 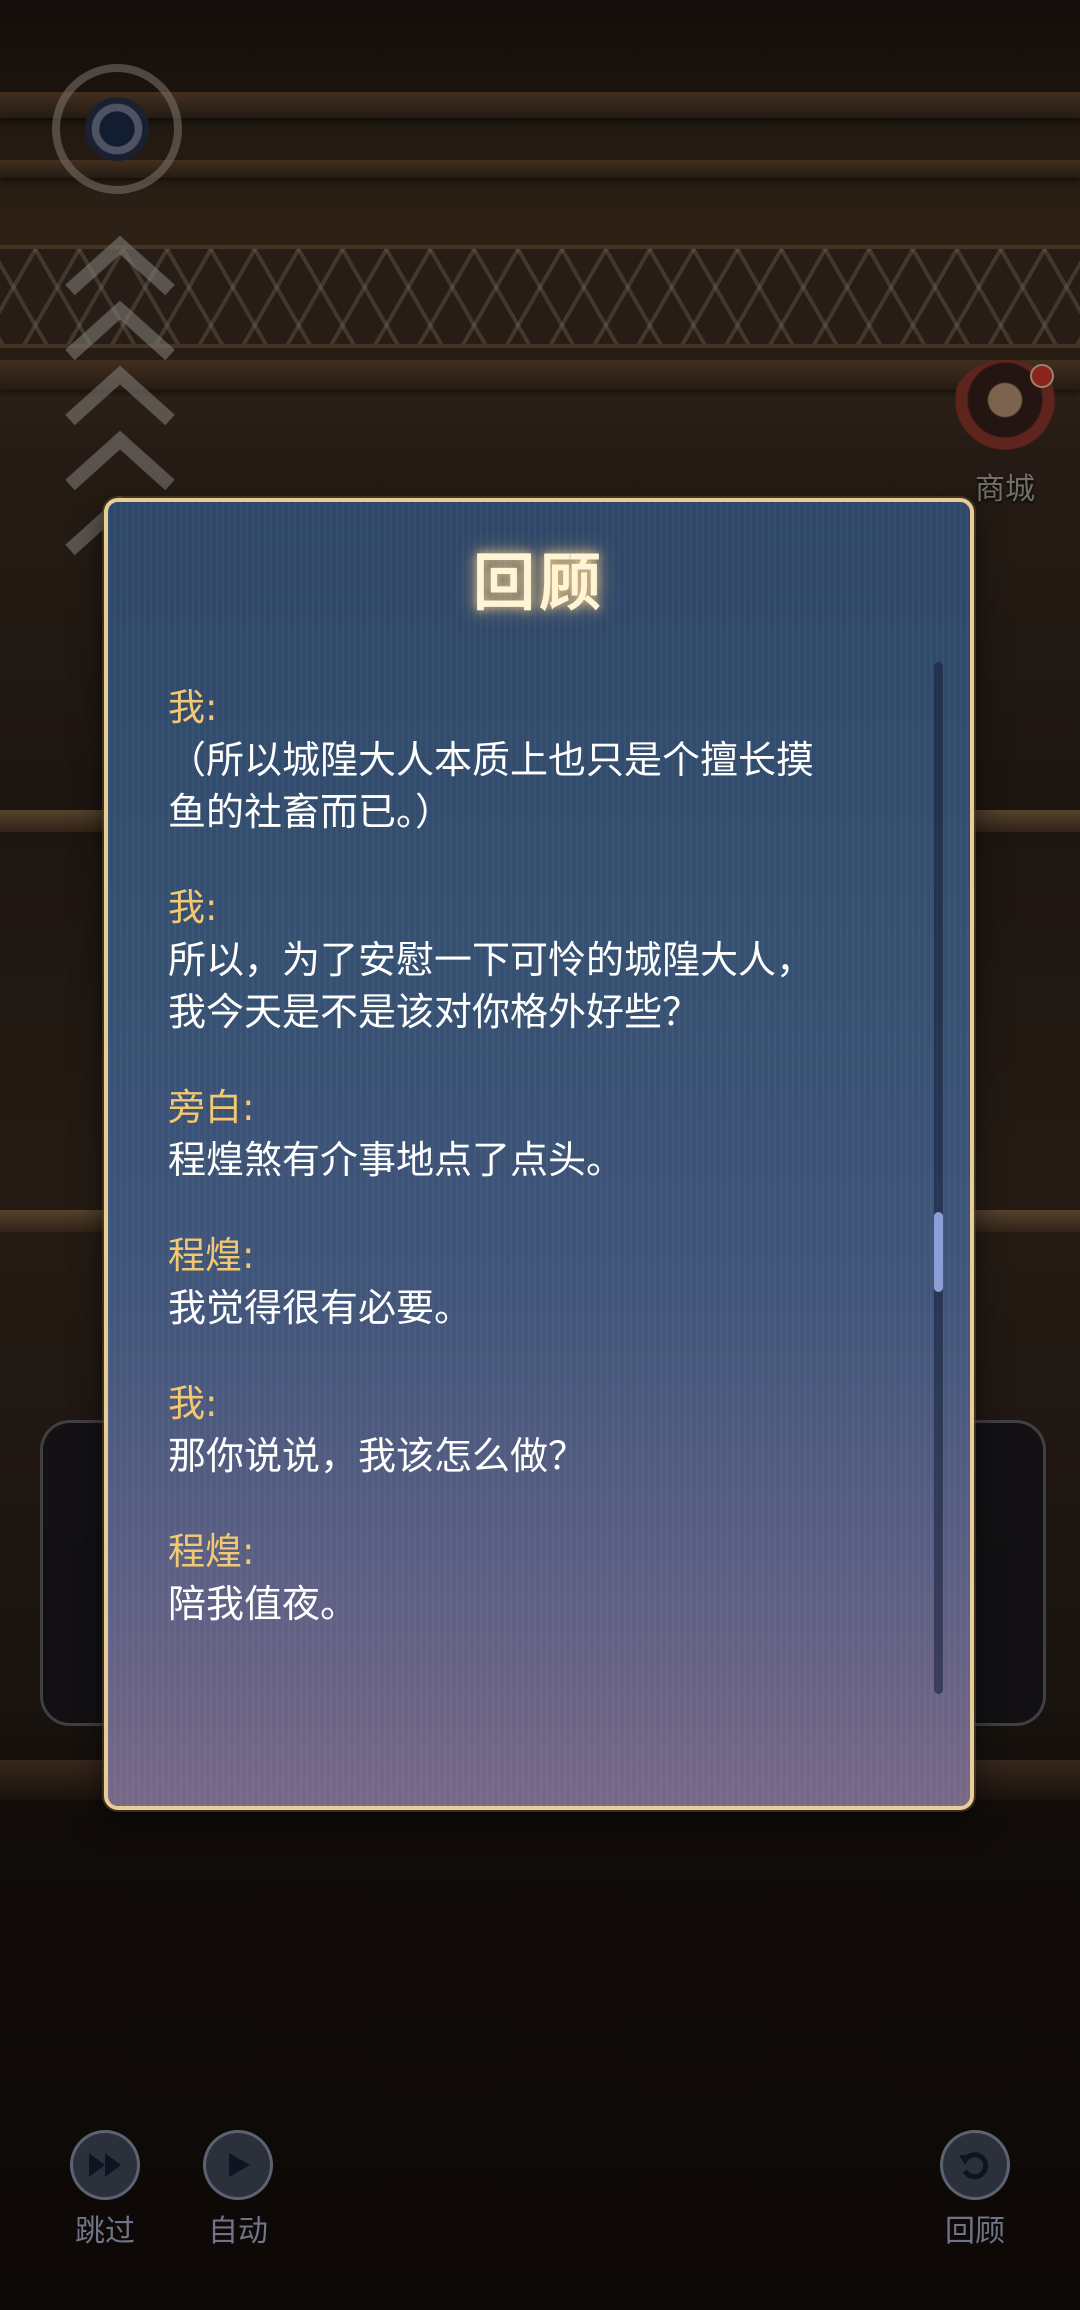 I want to click on log-entry: 旁白: 程煌煞有介事地点了点头。, so click(x=528, y=1134).